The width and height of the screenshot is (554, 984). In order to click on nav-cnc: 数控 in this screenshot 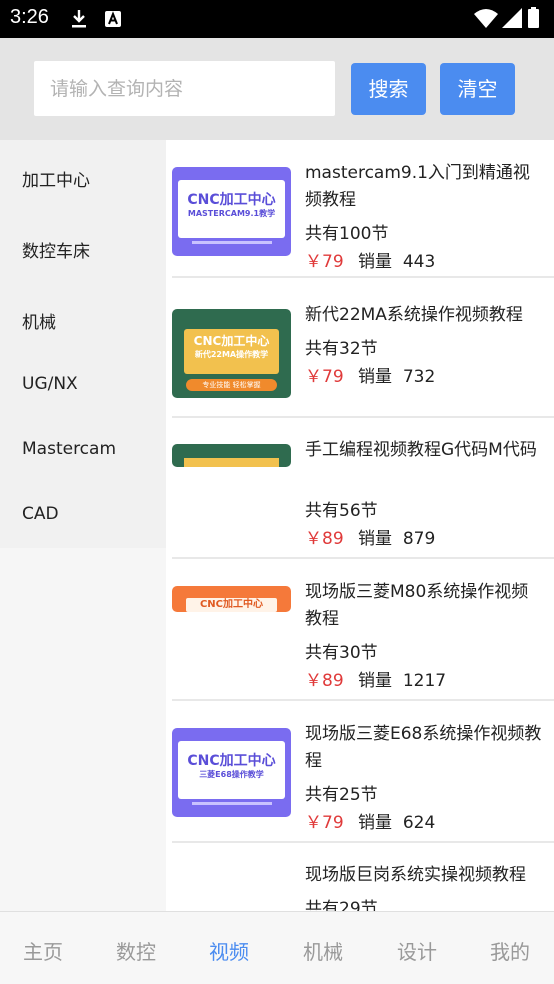, I will do `click(136, 950)`.